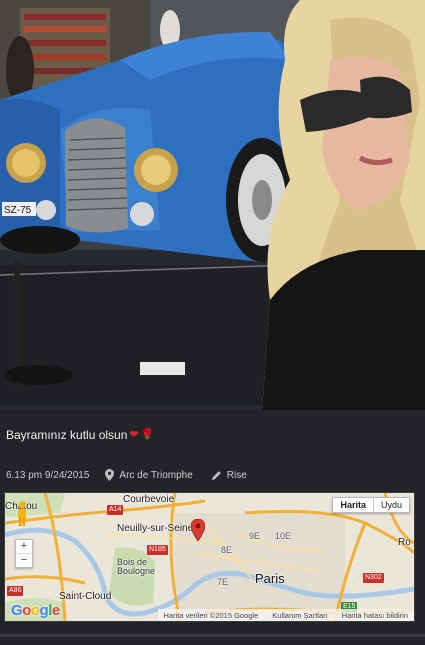  Describe the element at coordinates (18, 210) in the screenshot. I see `svg-text: SZ-75` at that location.